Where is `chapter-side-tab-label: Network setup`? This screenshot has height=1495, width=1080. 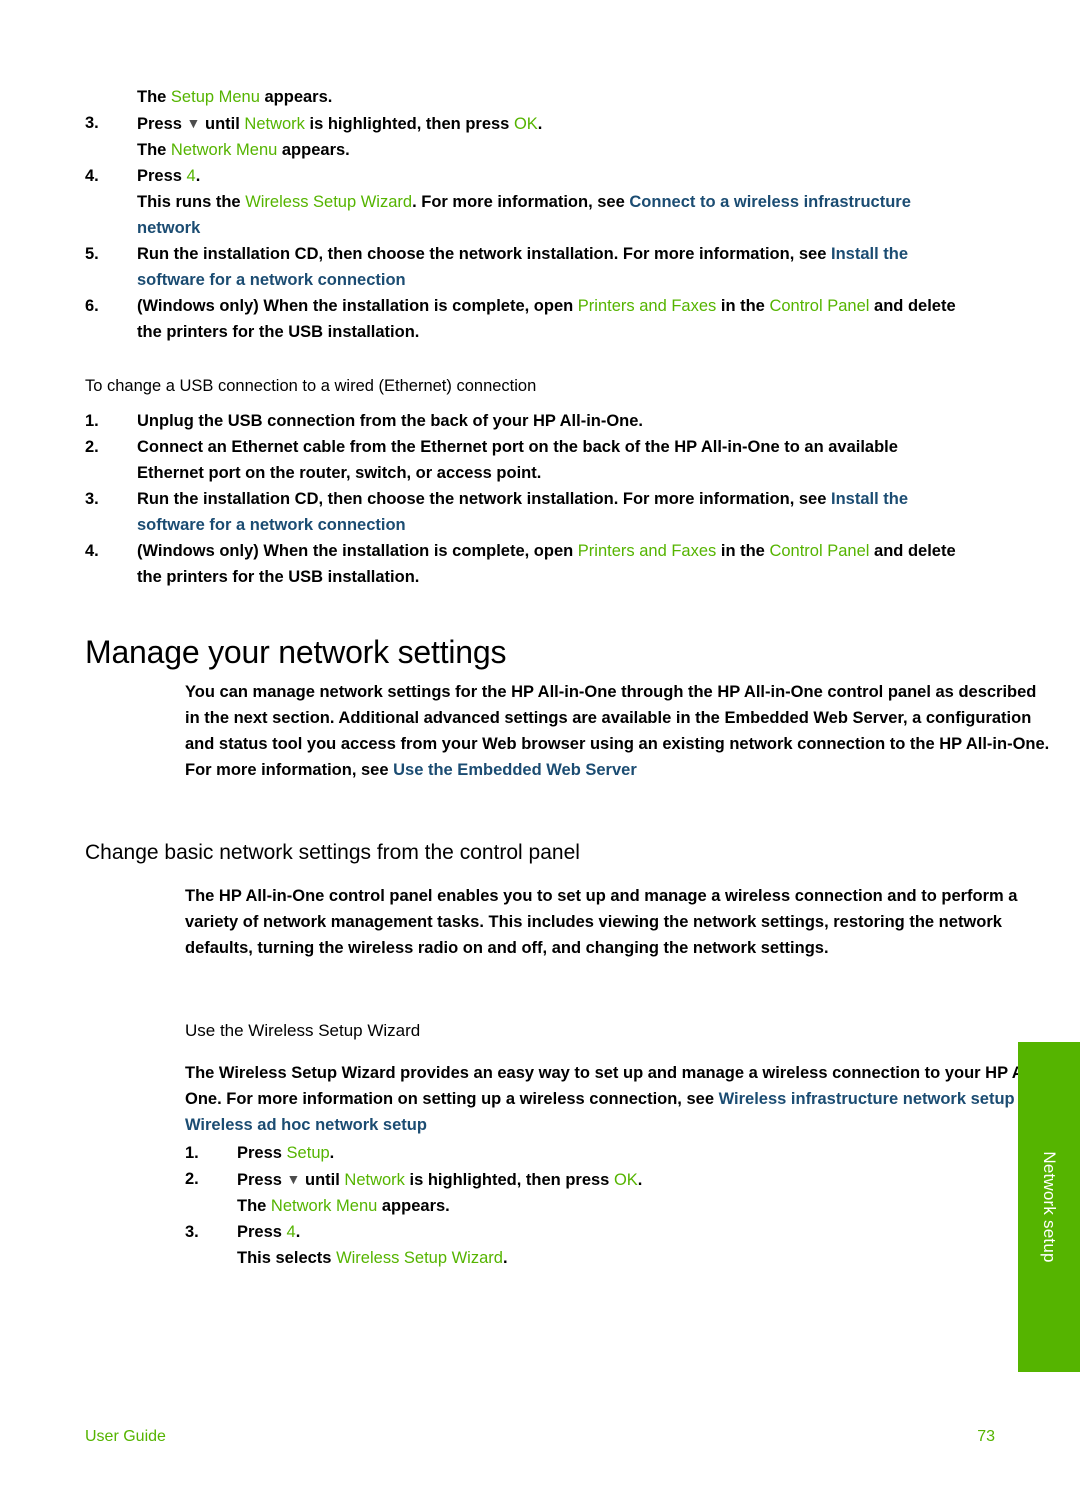 chapter-side-tab-label: Network setup is located at coordinates (1049, 1207).